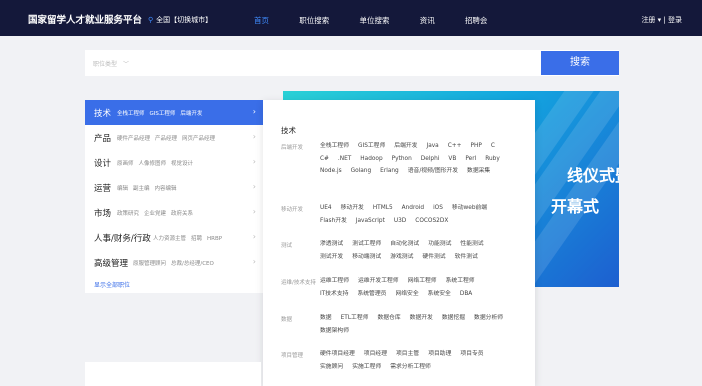  I want to click on category-sub-link: 人像修图师, so click(153, 164).